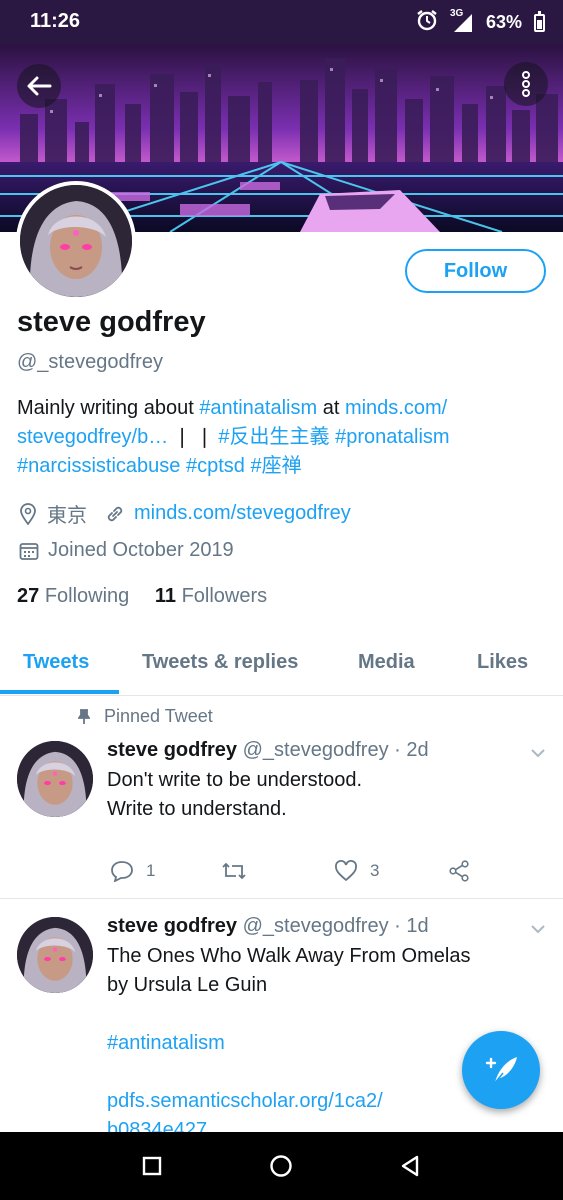 This screenshot has width=563, height=1200. What do you see at coordinates (111, 322) in the screenshot?
I see `profile-name: steve godfrey` at bounding box center [111, 322].